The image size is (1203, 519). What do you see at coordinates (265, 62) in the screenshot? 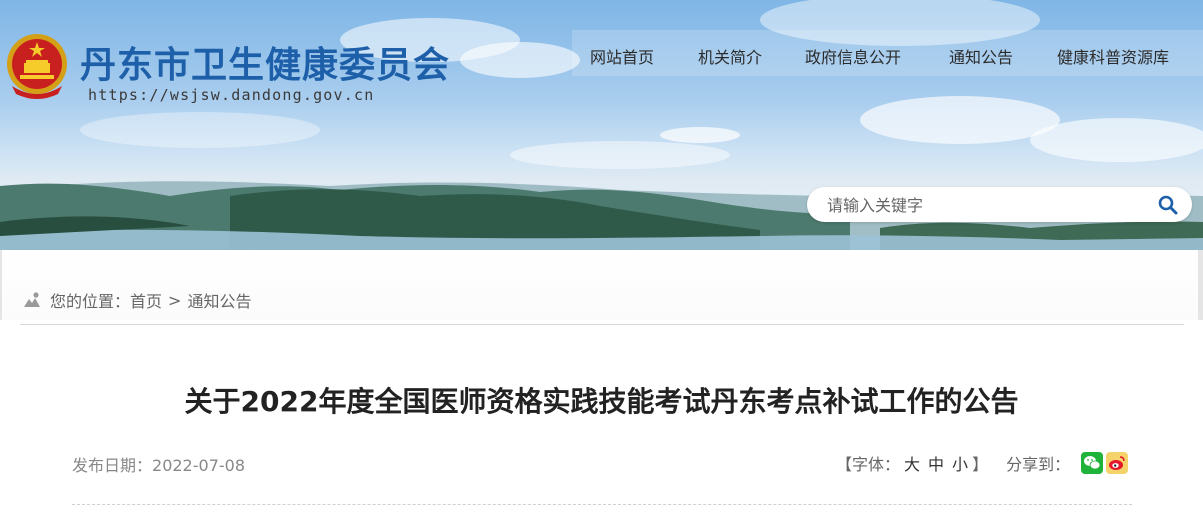
I see `site-title: 丹东市卫生健康委员会` at bounding box center [265, 62].